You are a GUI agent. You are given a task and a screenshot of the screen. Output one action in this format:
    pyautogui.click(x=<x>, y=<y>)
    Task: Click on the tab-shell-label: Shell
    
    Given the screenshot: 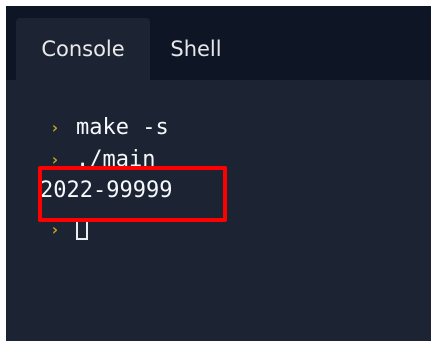 What is the action you would take?
    pyautogui.click(x=196, y=49)
    